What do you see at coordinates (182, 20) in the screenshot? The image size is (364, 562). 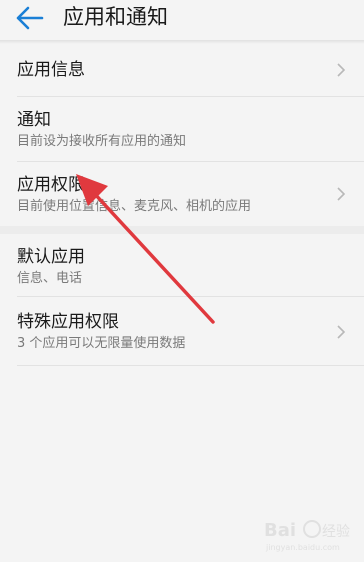 I see `app-bar: 应用和通知` at bounding box center [182, 20].